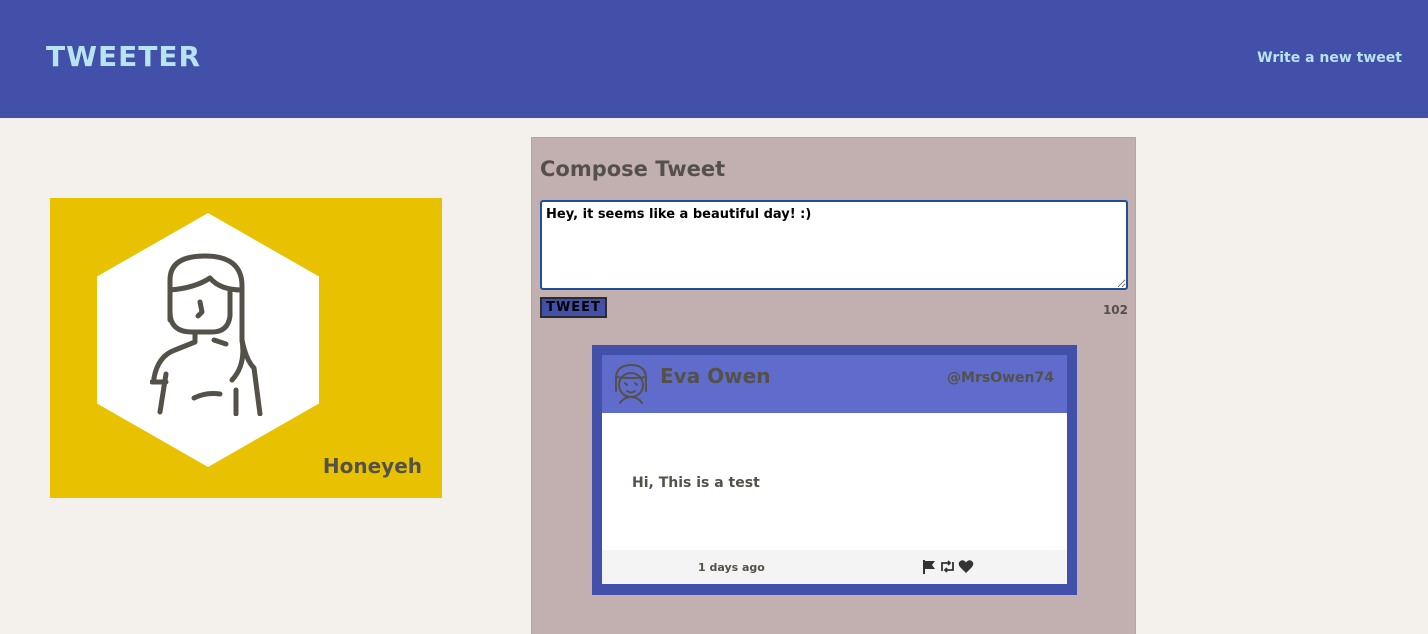 The image size is (1428, 634). Describe the element at coordinates (206, 334) in the screenshot. I see `woman-avatar-icon` at that location.